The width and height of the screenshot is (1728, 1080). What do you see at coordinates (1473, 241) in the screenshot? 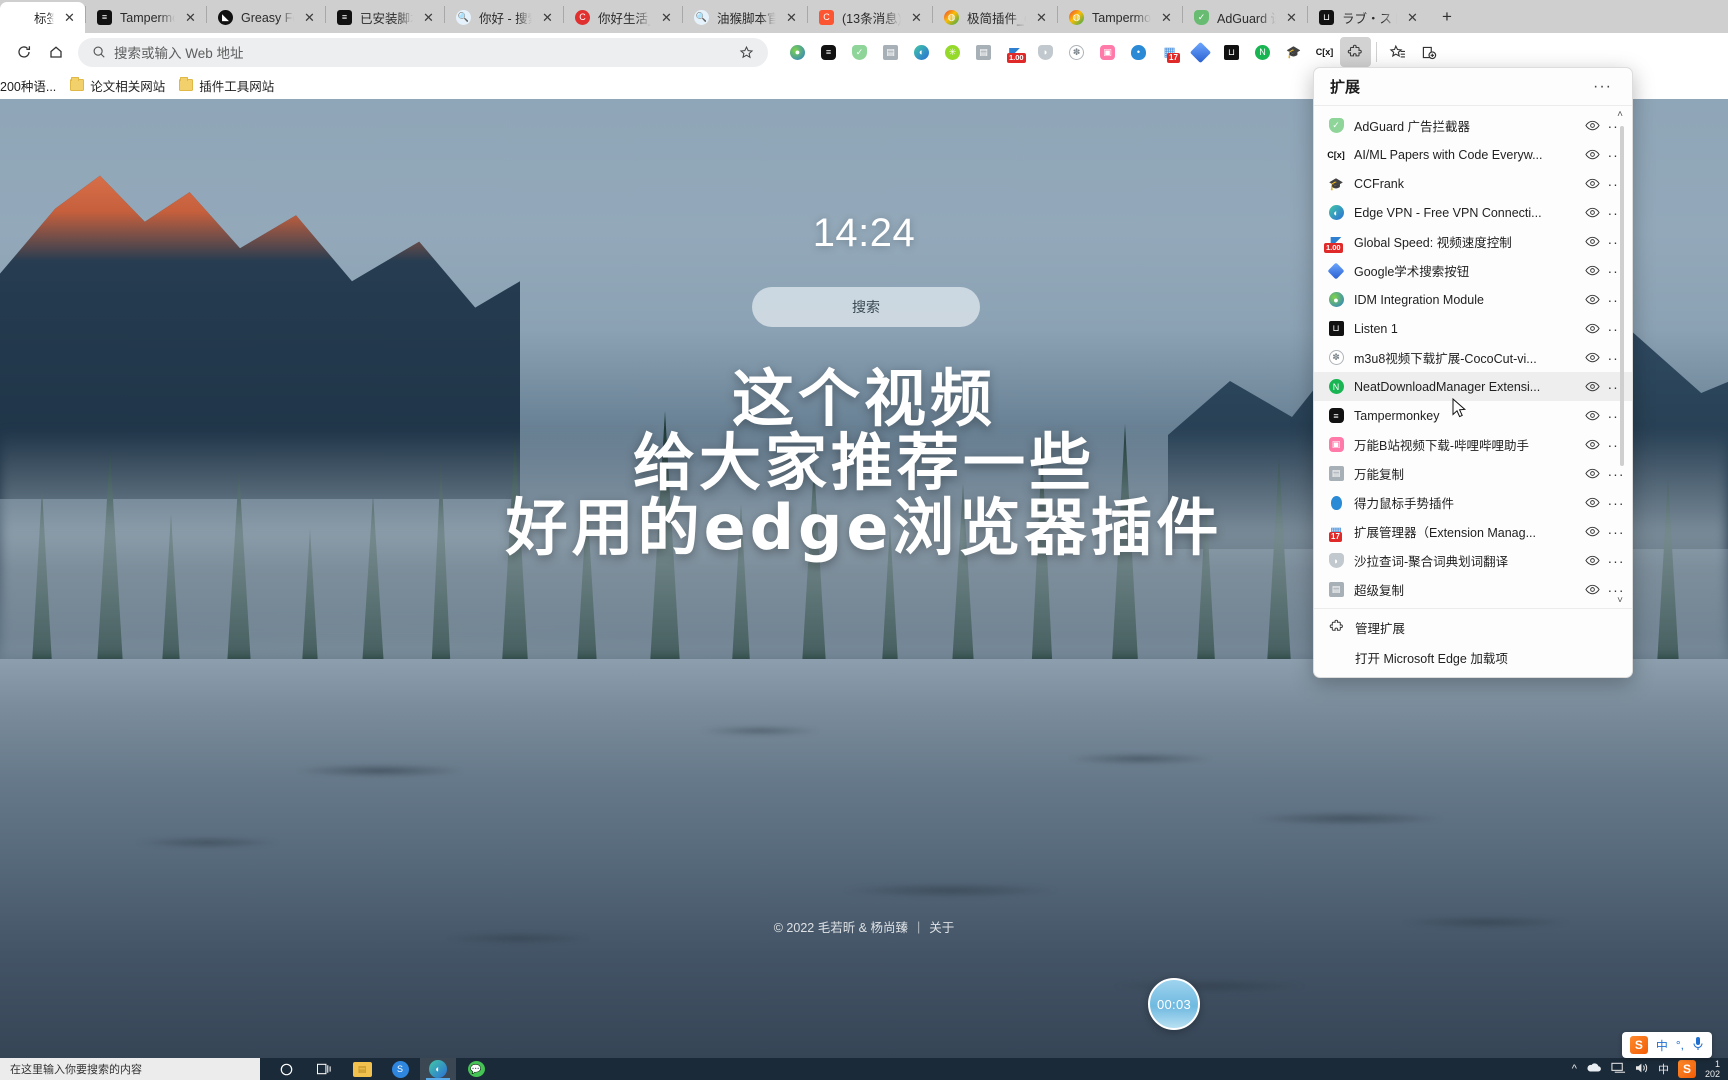
I see `extension-list-item: ◤ 1.00 Global Speed: 视频速度控制 ···` at bounding box center [1473, 241].